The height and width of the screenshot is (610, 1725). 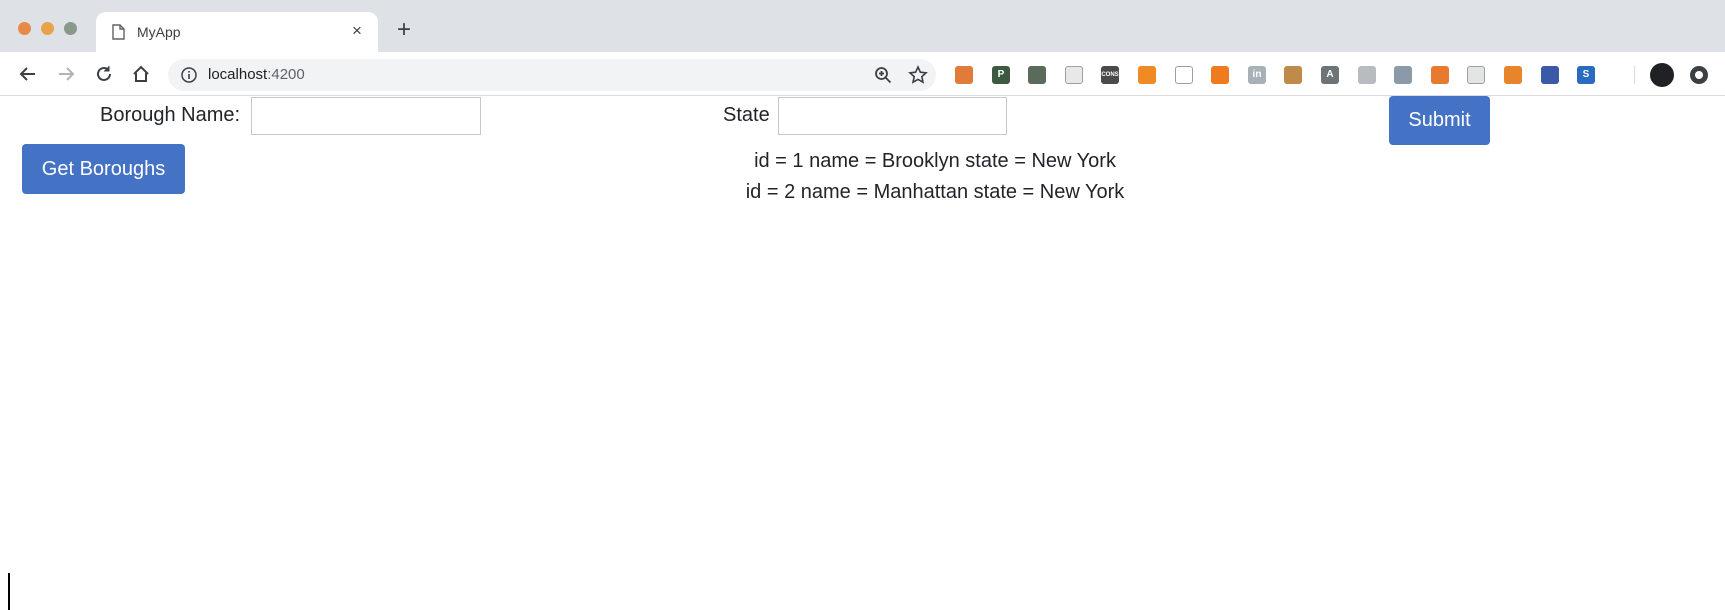 I want to click on borough-name-label: Borough Name:, so click(x=170, y=115).